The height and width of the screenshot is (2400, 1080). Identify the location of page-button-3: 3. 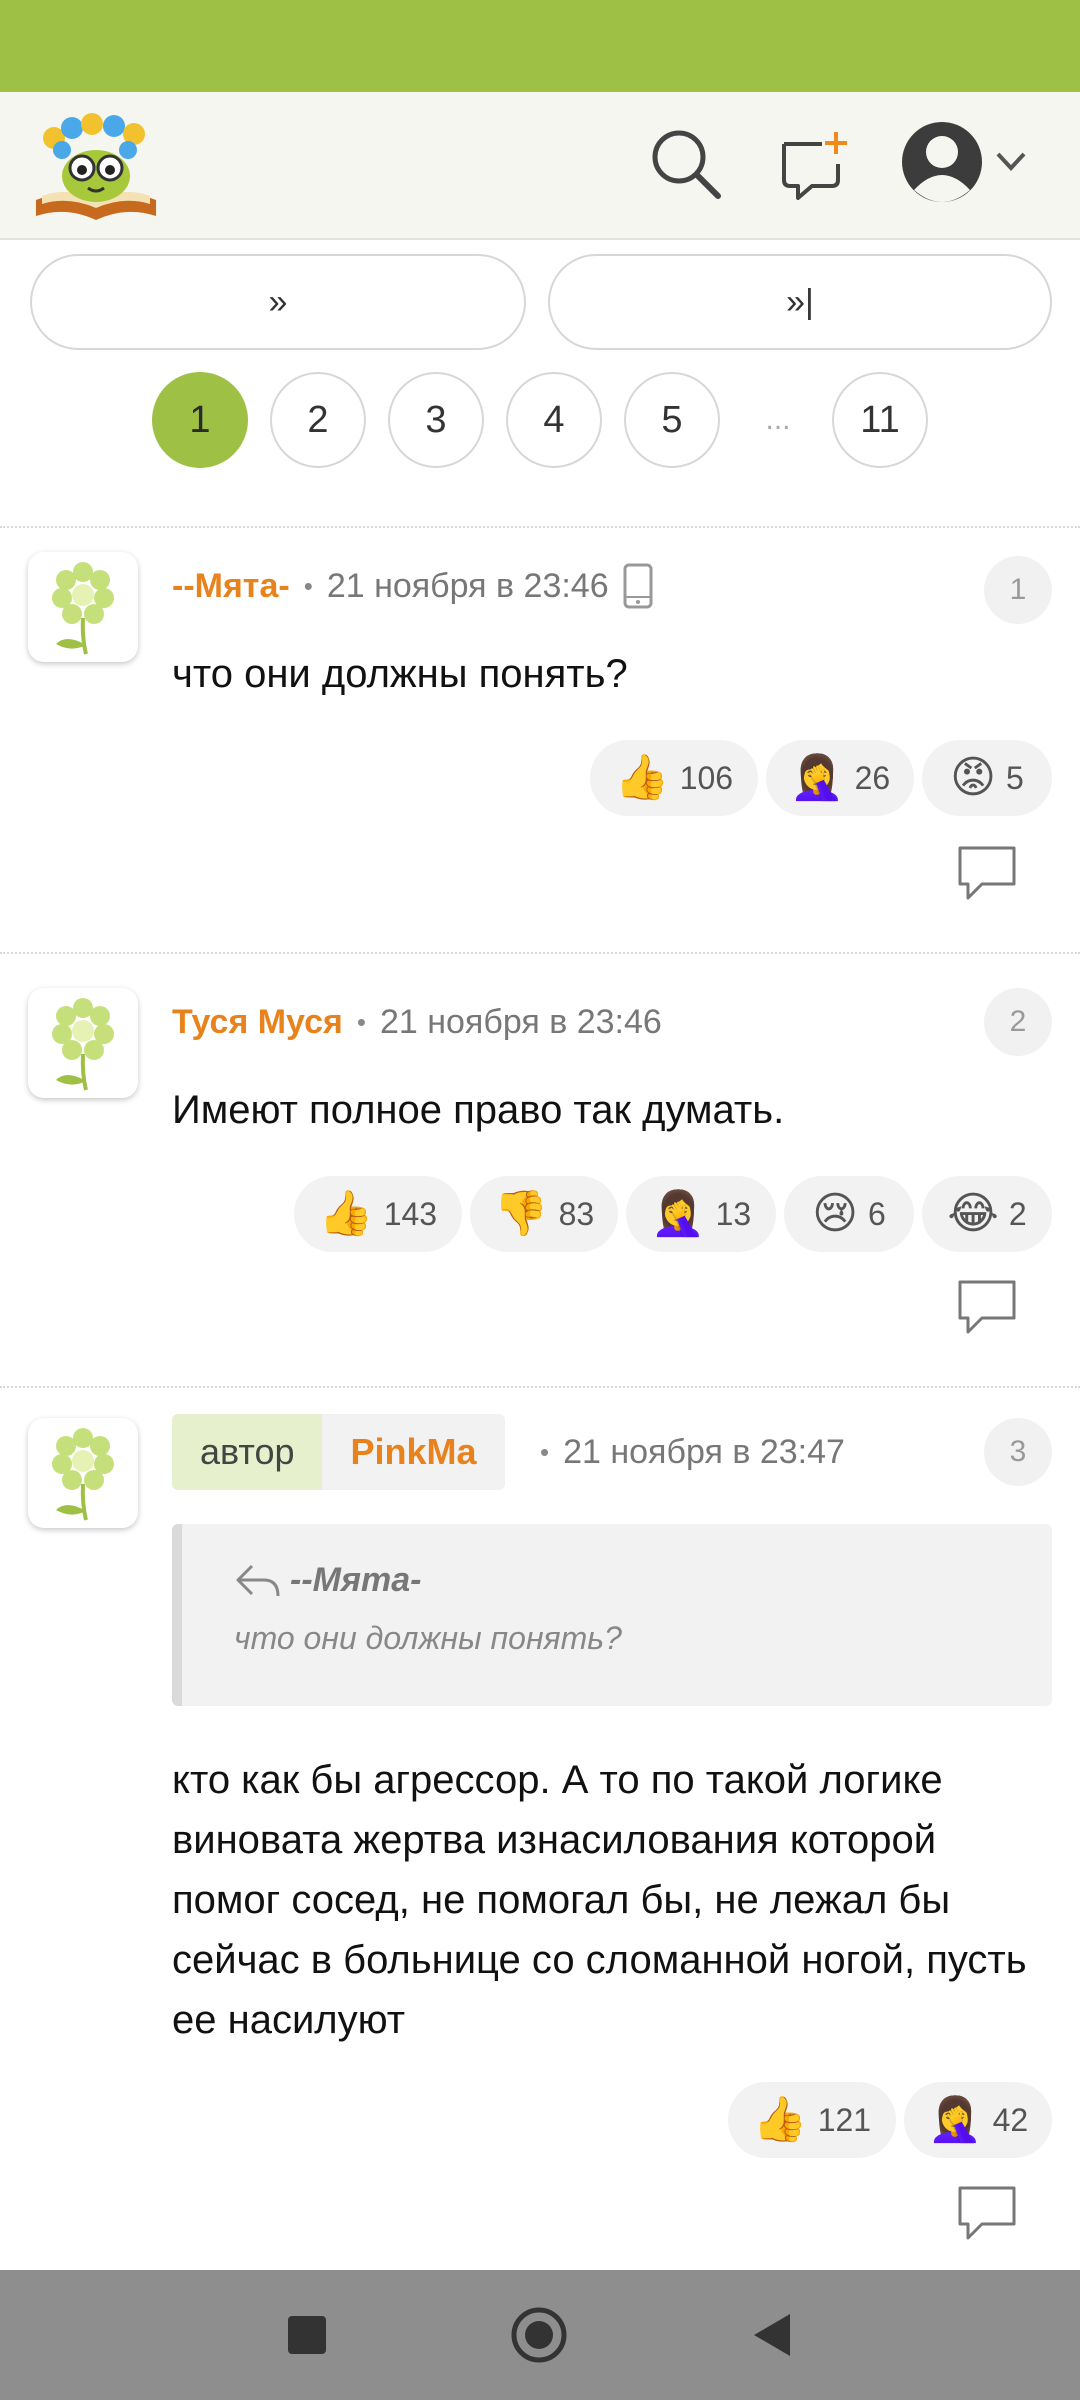
(436, 420).